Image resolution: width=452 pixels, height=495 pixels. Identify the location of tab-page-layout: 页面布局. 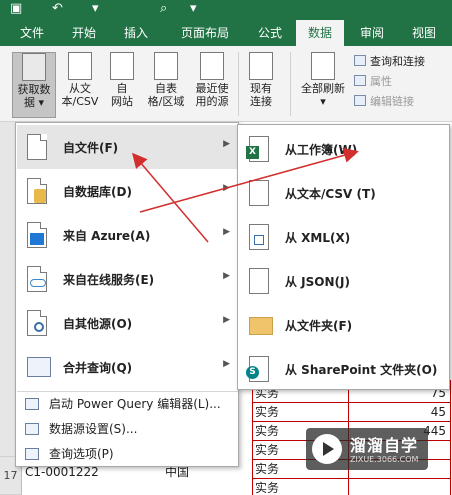
(205, 33).